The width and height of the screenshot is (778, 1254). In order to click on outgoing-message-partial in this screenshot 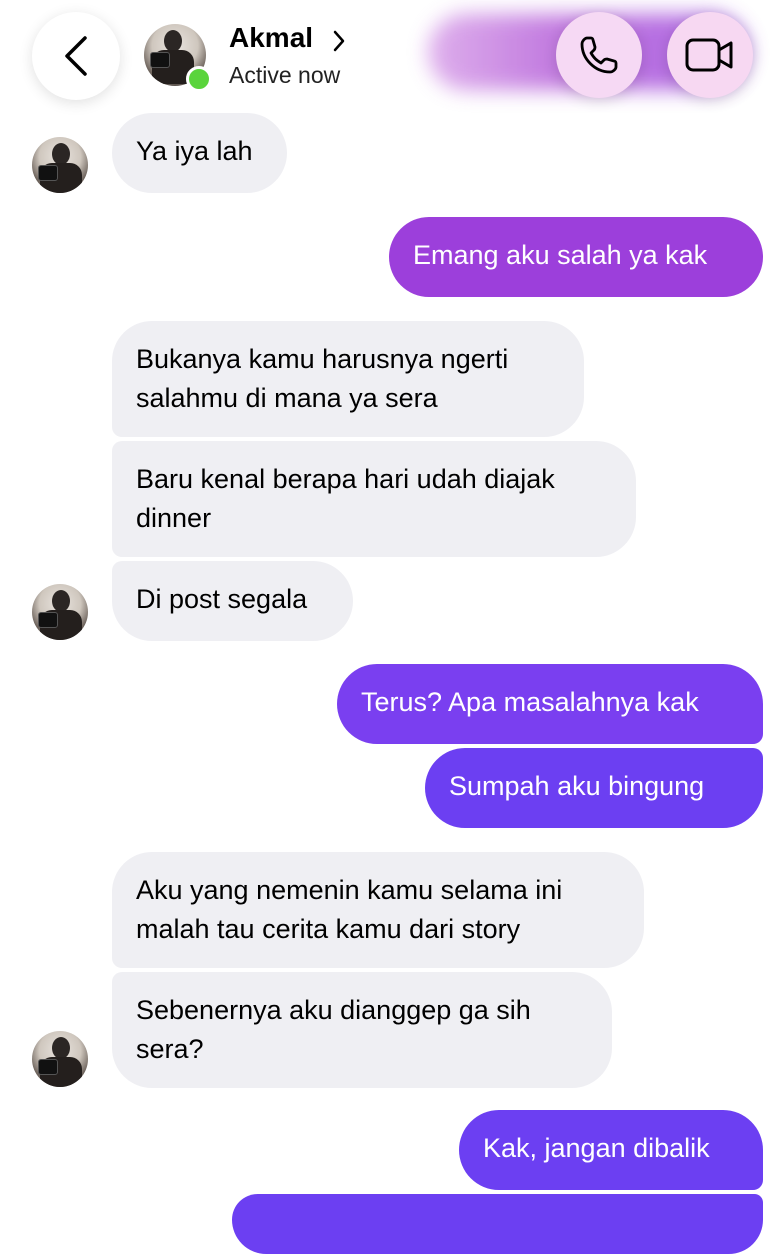, I will do `click(497, 1224)`.